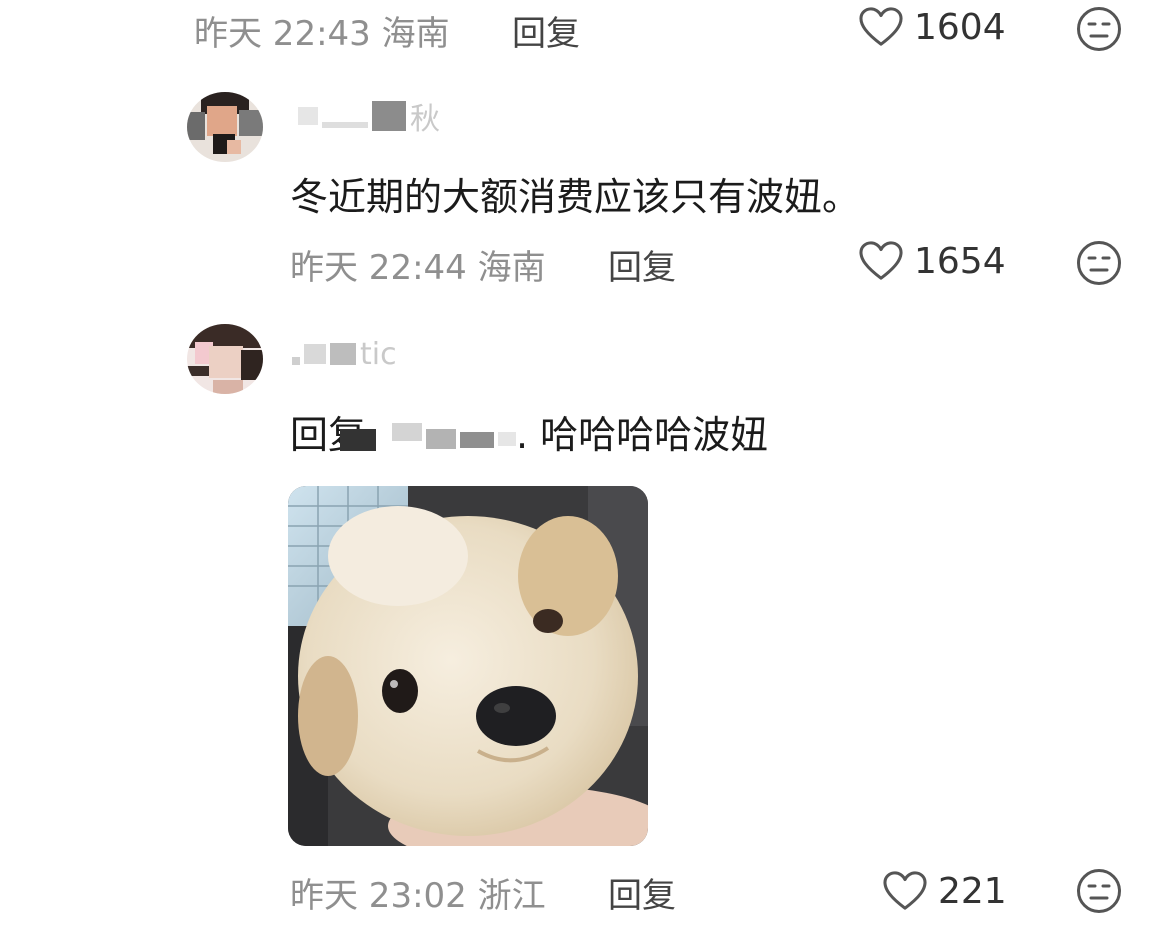 The height and width of the screenshot is (931, 1169). Describe the element at coordinates (418, 268) in the screenshot. I see `comment-meta: 昨天 22:44 海南` at that location.